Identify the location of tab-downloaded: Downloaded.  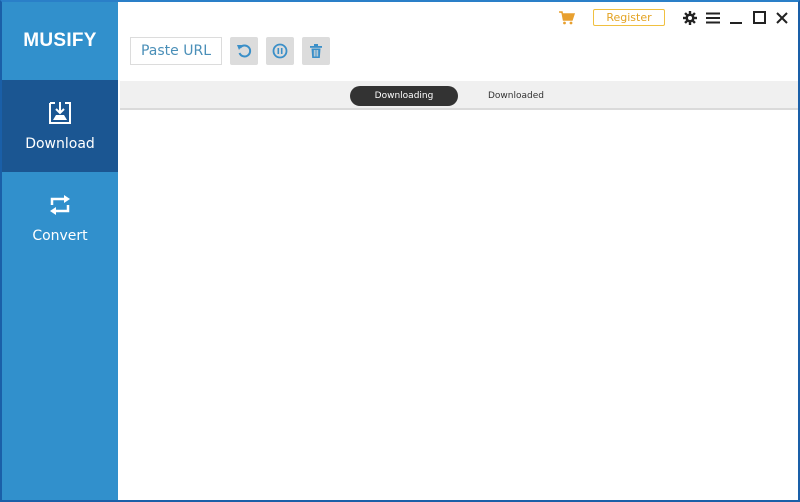
(516, 96).